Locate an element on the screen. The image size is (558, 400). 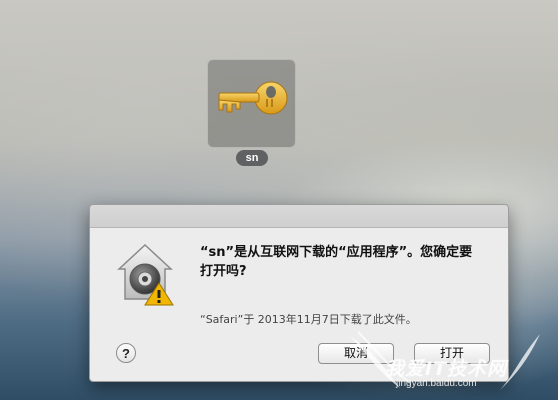
dialog-message: “sn”是从互联网下载的“应用程序”。您确定要打开吗? is located at coordinates (336, 262).